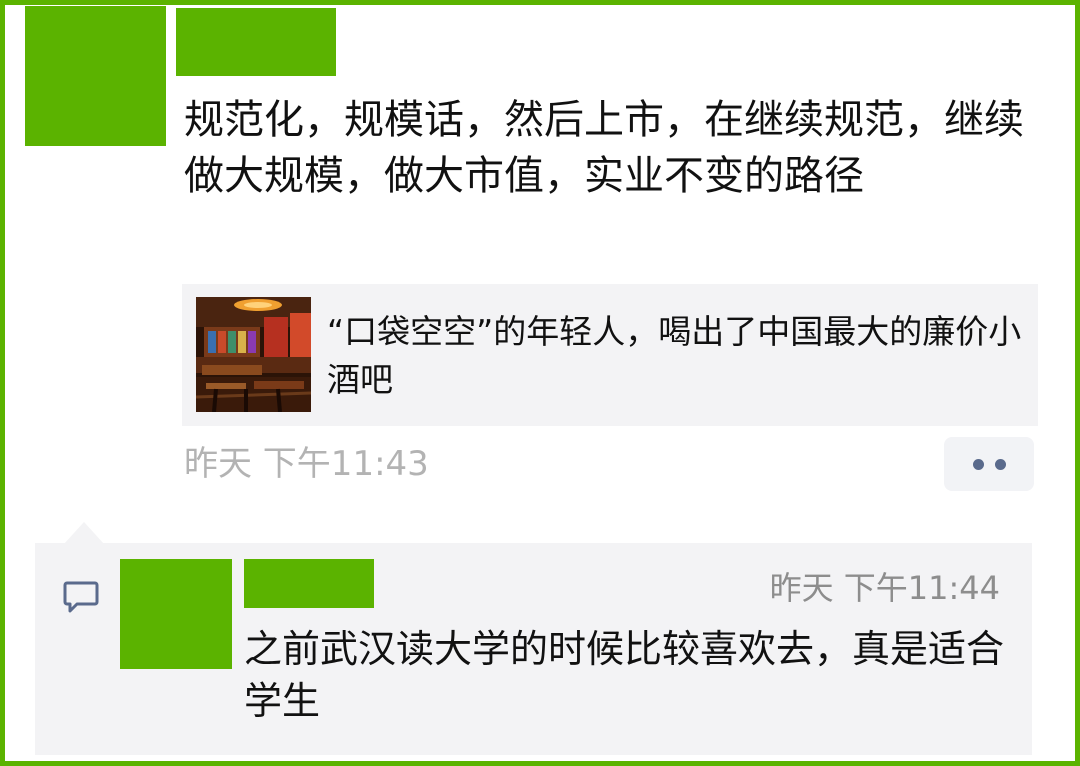  What do you see at coordinates (306, 464) in the screenshot?
I see `post-timestamp: 昨天 下午11:43` at bounding box center [306, 464].